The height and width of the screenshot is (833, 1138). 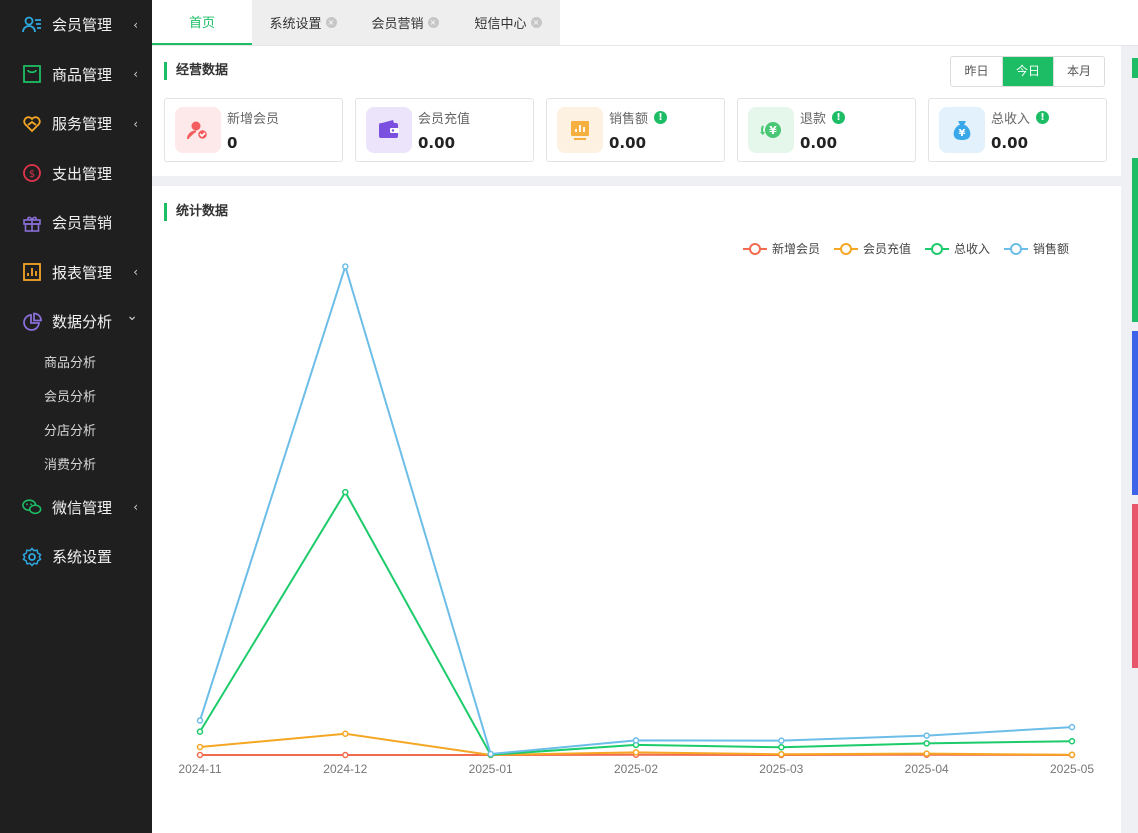 I want to click on submenu-item-0: 商品分析, so click(x=98, y=364).